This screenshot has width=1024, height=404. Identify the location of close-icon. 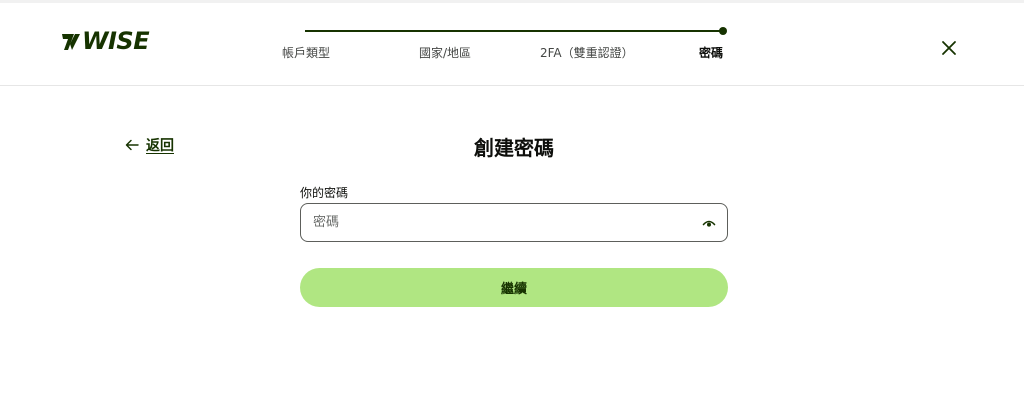
(949, 48).